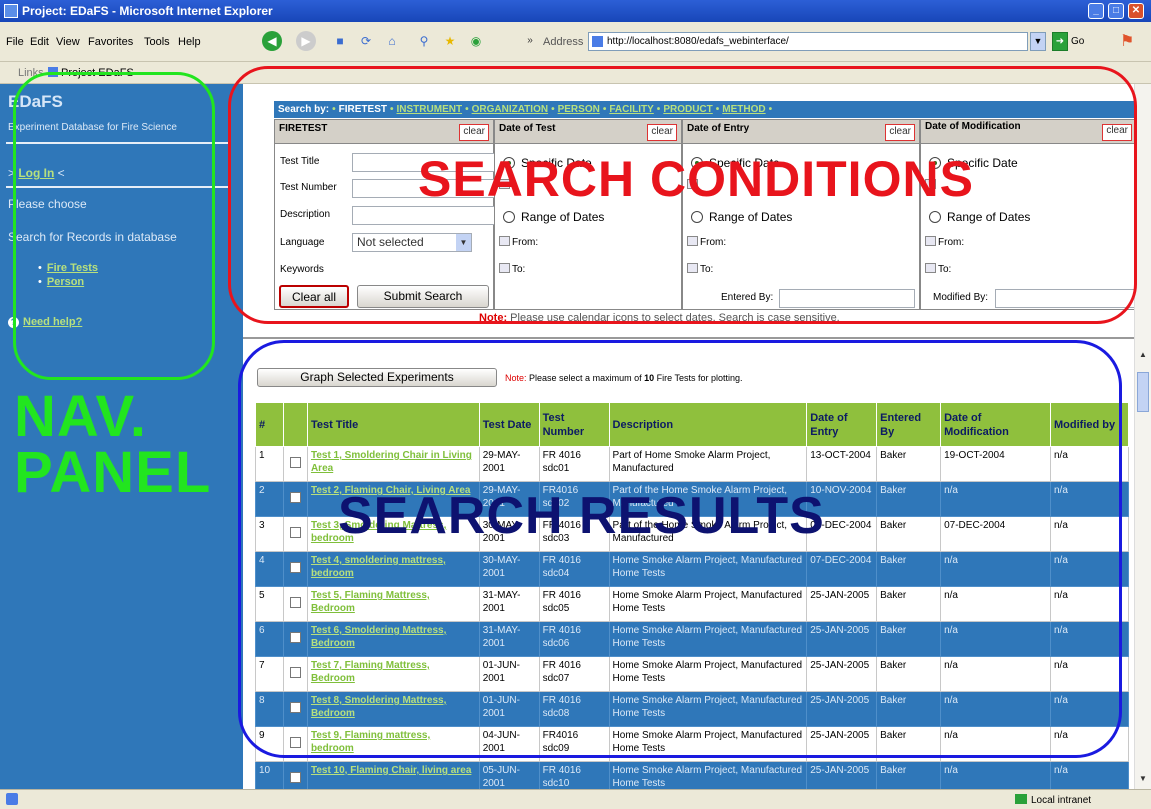 The height and width of the screenshot is (809, 1151). Describe the element at coordinates (563, 42) in the screenshot. I see `address-label: Address` at that location.